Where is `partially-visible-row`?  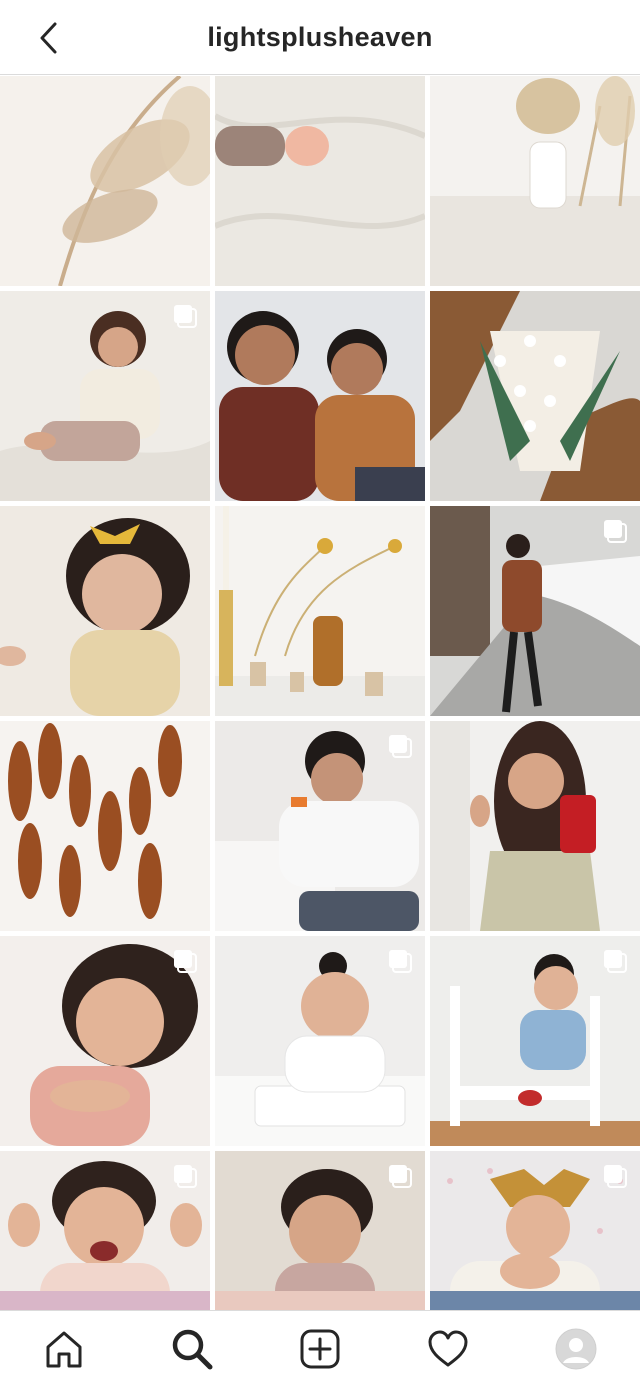
partially-visible-row is located at coordinates (320, 1300).